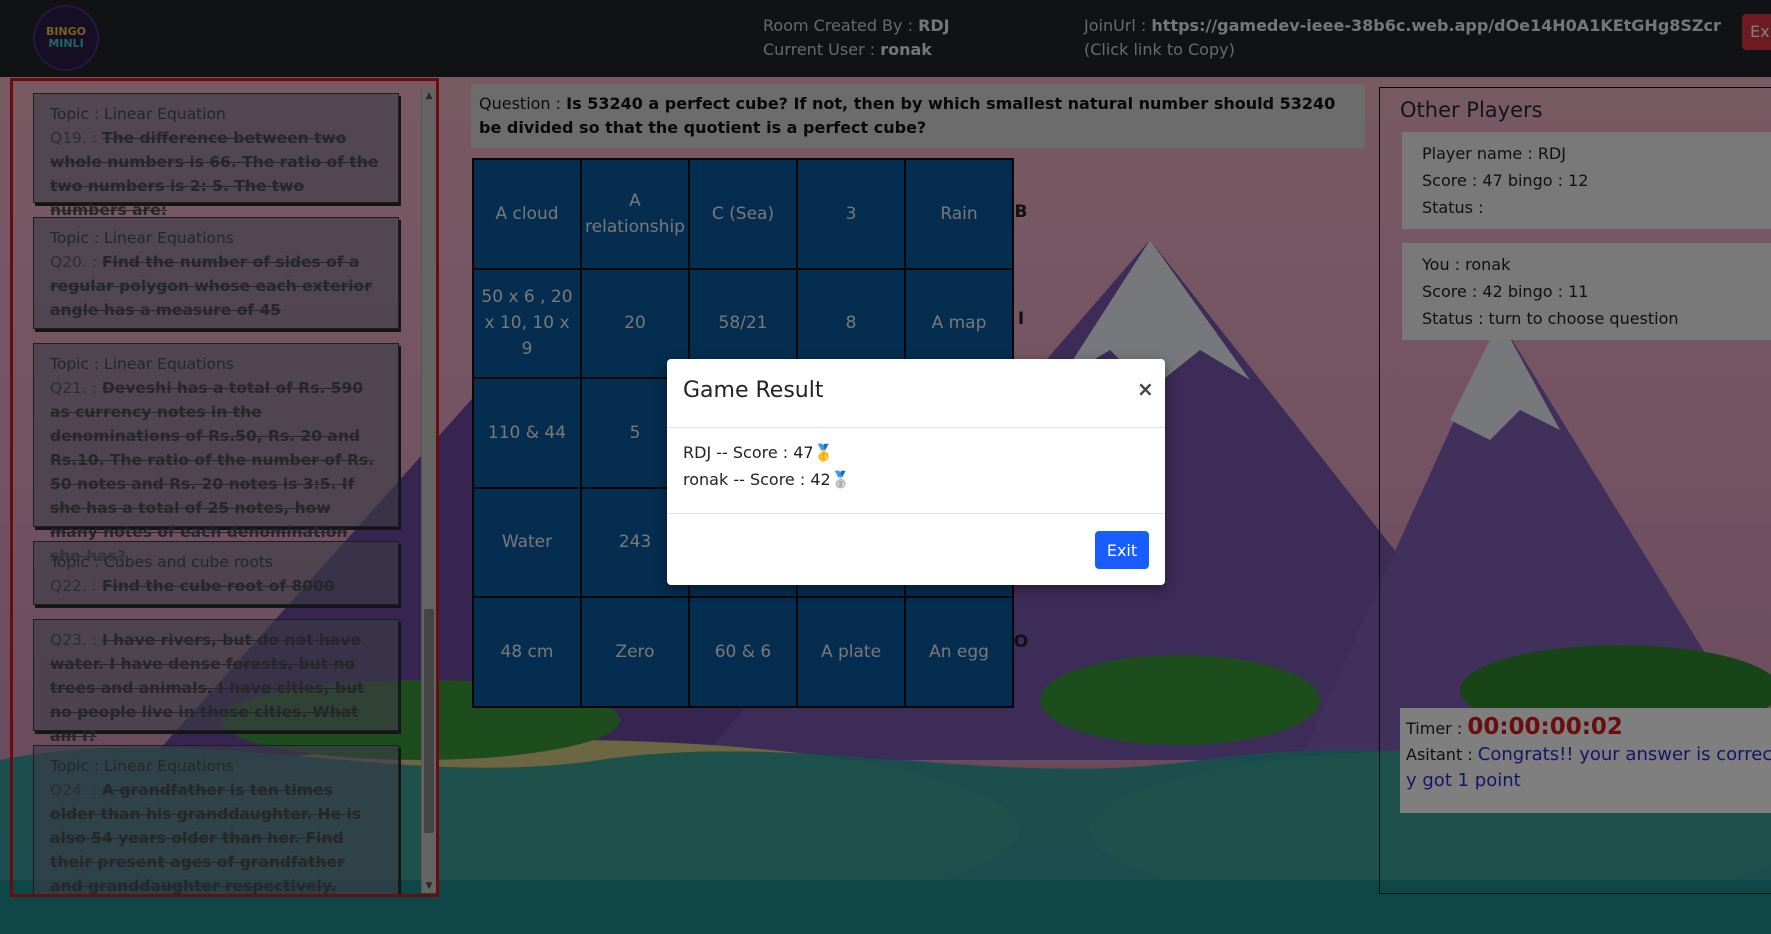  Describe the element at coordinates (1122, 550) in the screenshot. I see `exit-button: Exit` at that location.